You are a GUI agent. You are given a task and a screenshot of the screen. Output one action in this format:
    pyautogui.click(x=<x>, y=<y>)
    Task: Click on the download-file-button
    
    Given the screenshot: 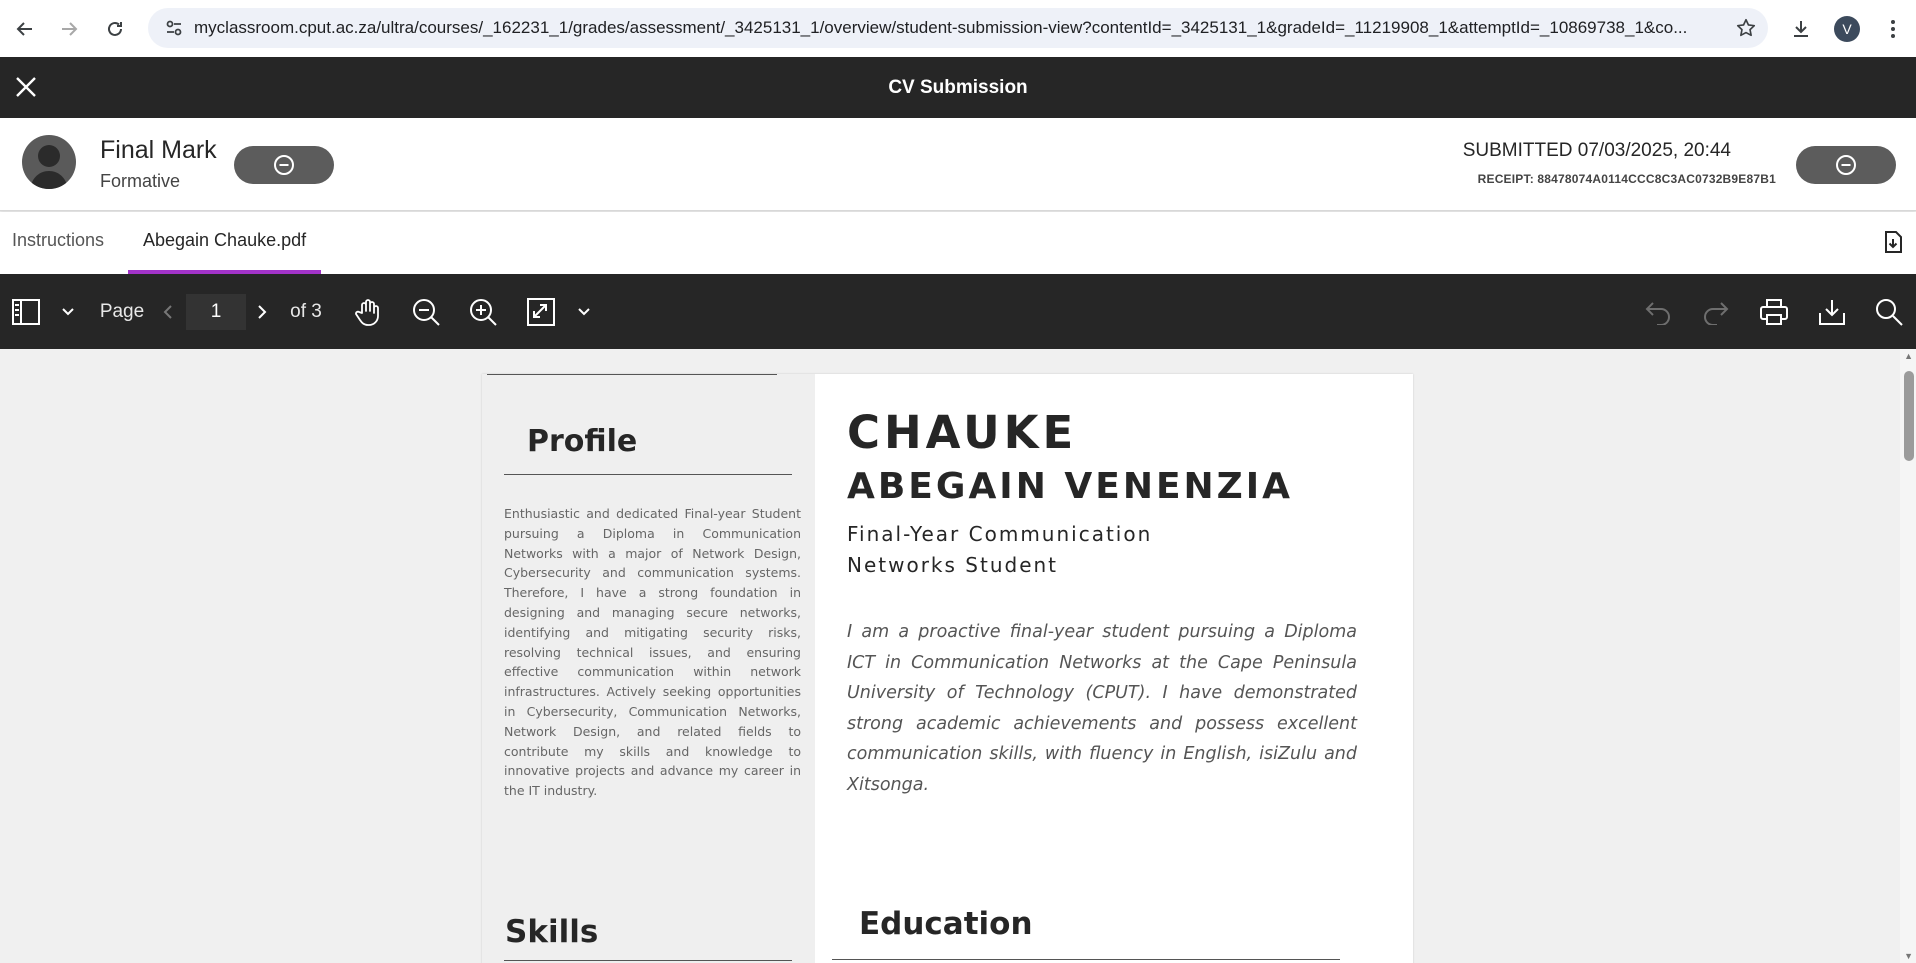 What is the action you would take?
    pyautogui.click(x=1893, y=244)
    